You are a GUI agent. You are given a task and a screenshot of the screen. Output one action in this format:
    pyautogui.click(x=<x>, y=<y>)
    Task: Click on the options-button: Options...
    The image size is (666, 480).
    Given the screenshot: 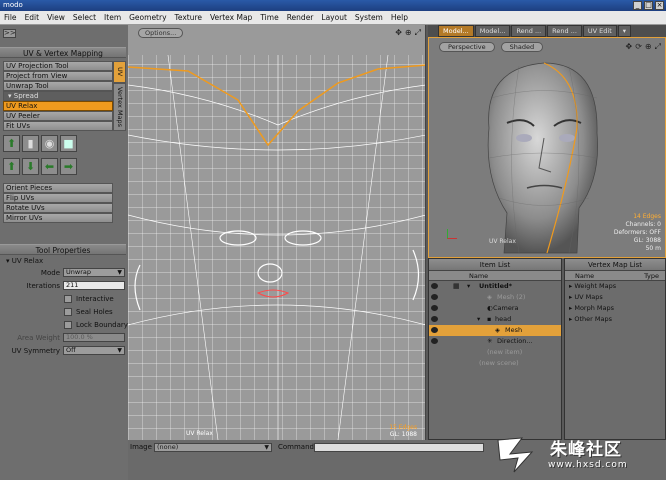 What is the action you would take?
    pyautogui.click(x=161, y=33)
    